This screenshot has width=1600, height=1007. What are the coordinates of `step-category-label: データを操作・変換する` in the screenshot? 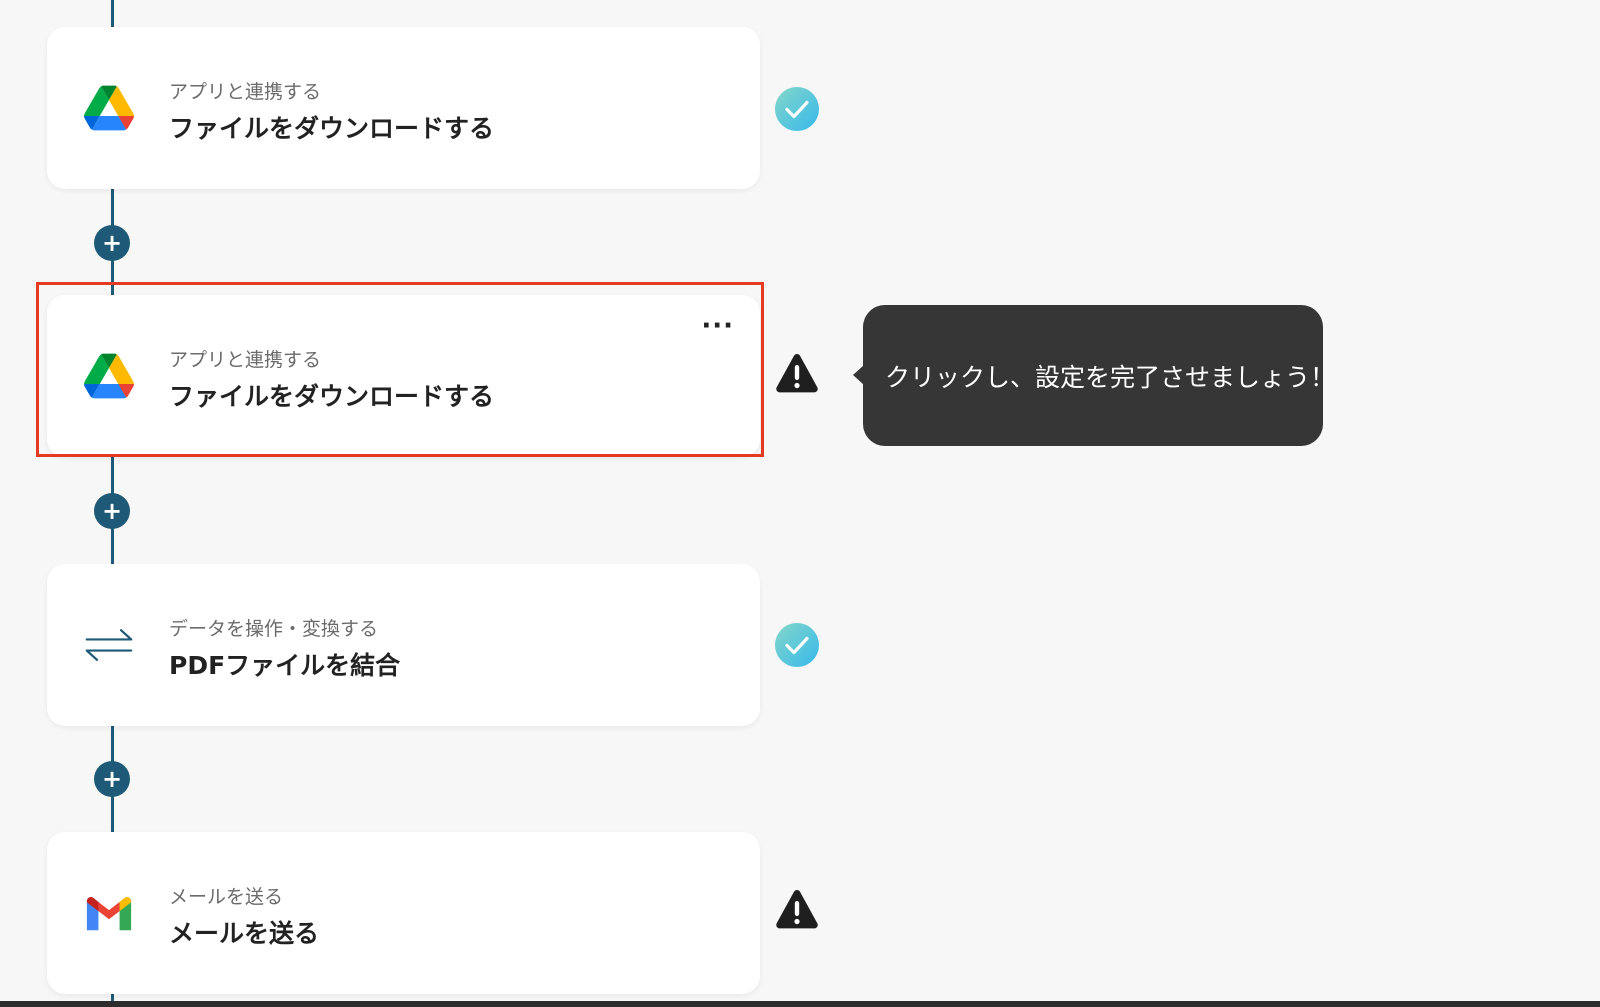 It's located at (274, 629).